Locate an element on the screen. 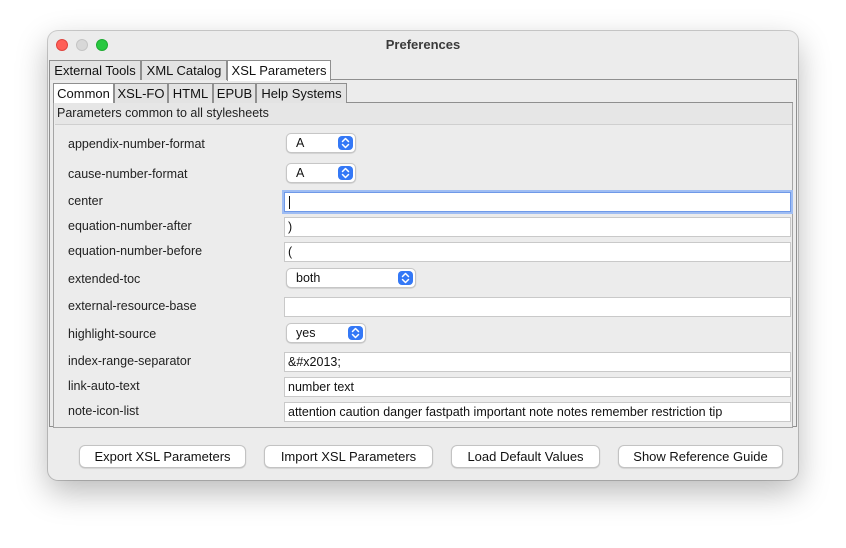  import-xsl-parameters-button: Import XSL Parameters is located at coordinates (348, 456).